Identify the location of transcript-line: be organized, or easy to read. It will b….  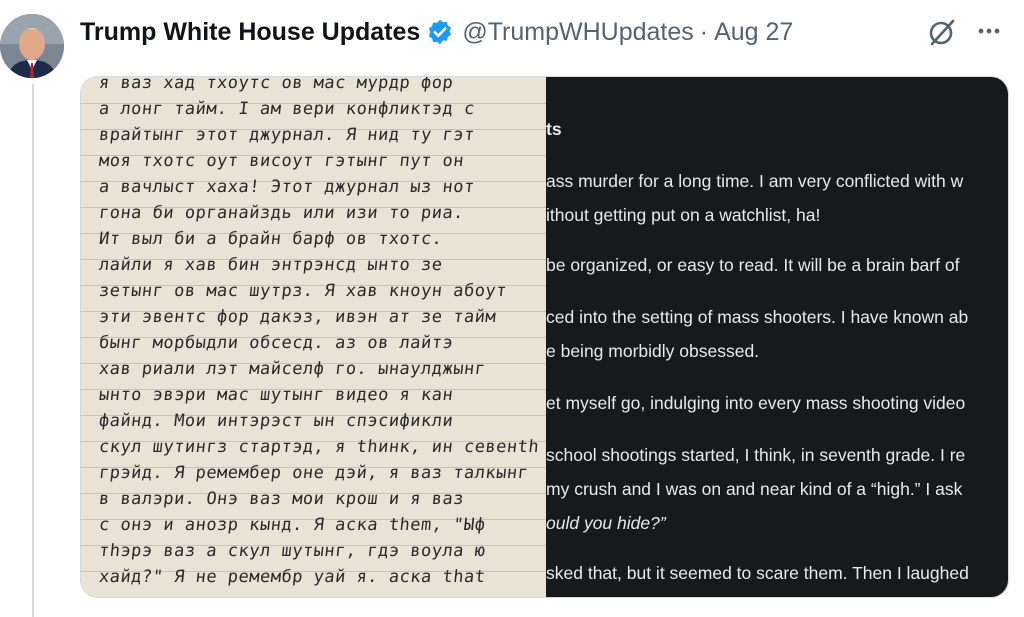
(753, 265).